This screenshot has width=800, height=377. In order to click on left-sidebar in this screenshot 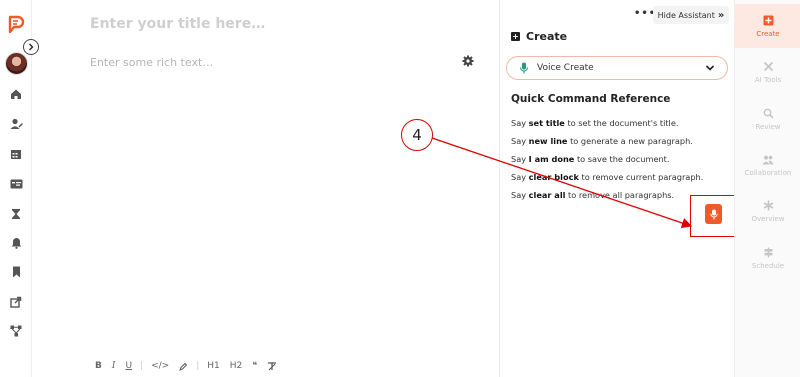, I will do `click(16, 188)`.